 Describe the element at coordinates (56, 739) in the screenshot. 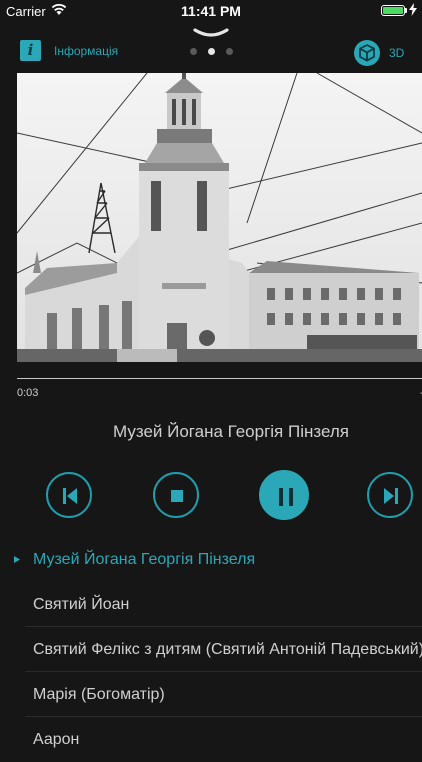

I see `playlist-item-label: Аарон` at that location.